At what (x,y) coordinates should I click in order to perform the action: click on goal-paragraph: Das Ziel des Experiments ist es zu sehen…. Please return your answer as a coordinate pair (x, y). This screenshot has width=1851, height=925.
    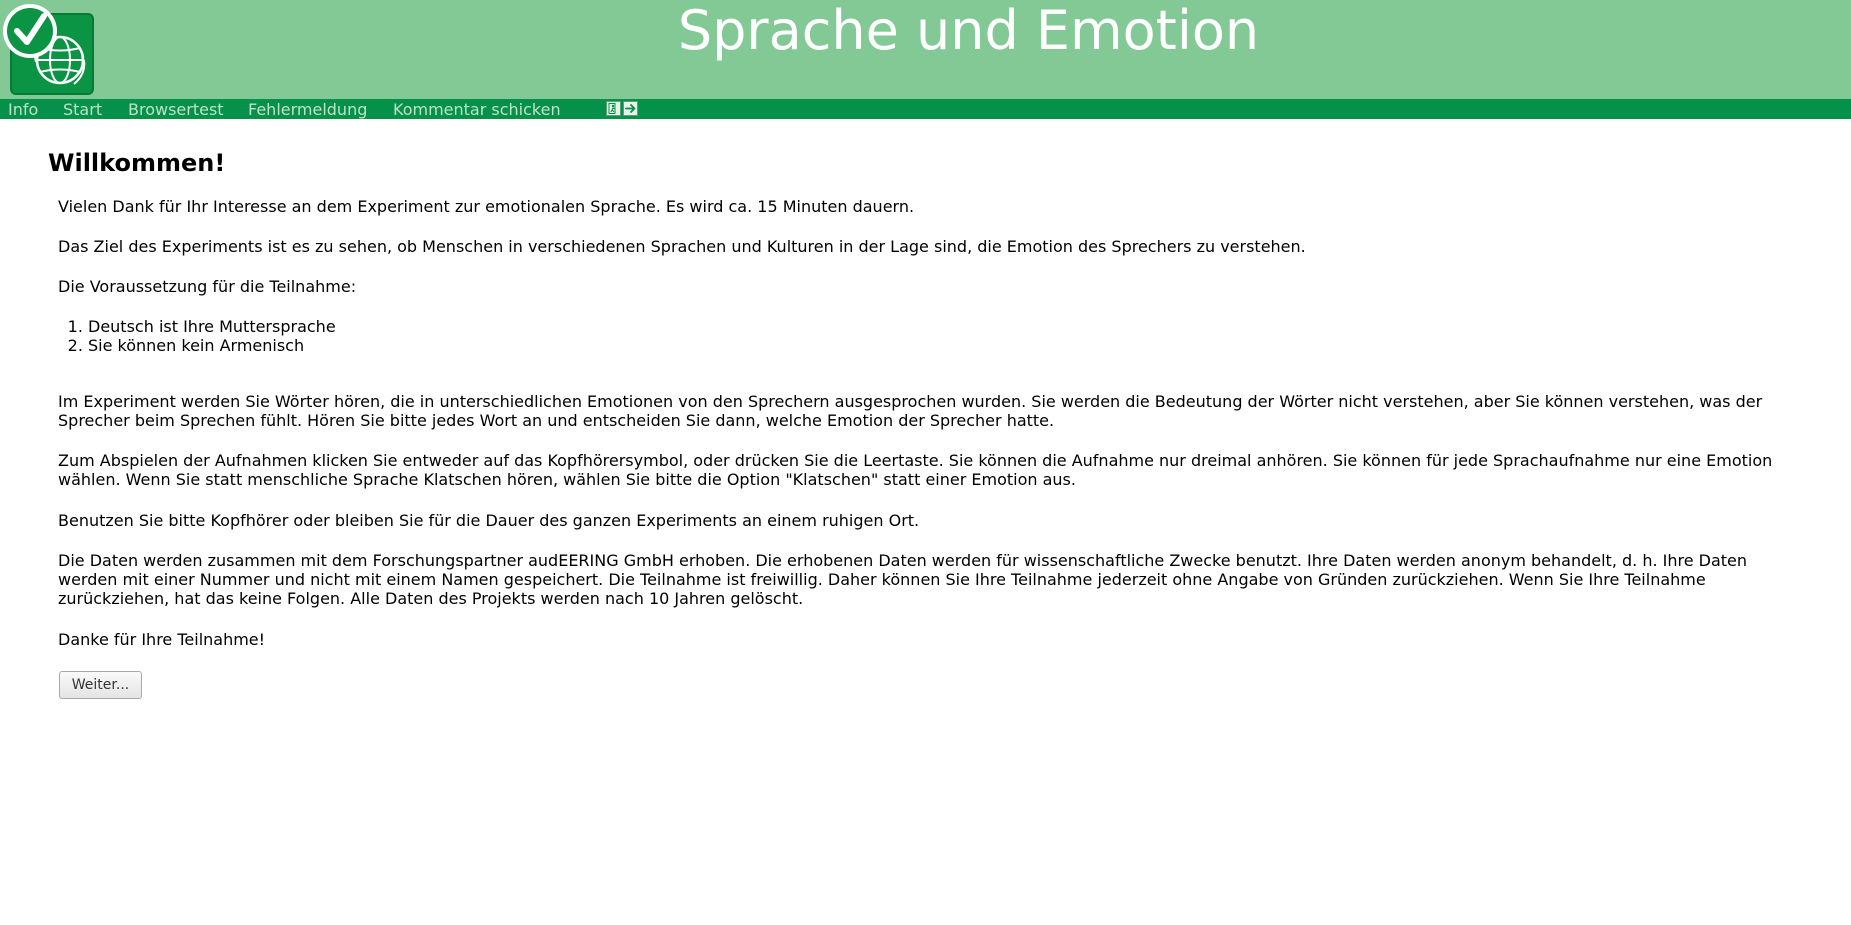
    Looking at the image, I should click on (682, 246).